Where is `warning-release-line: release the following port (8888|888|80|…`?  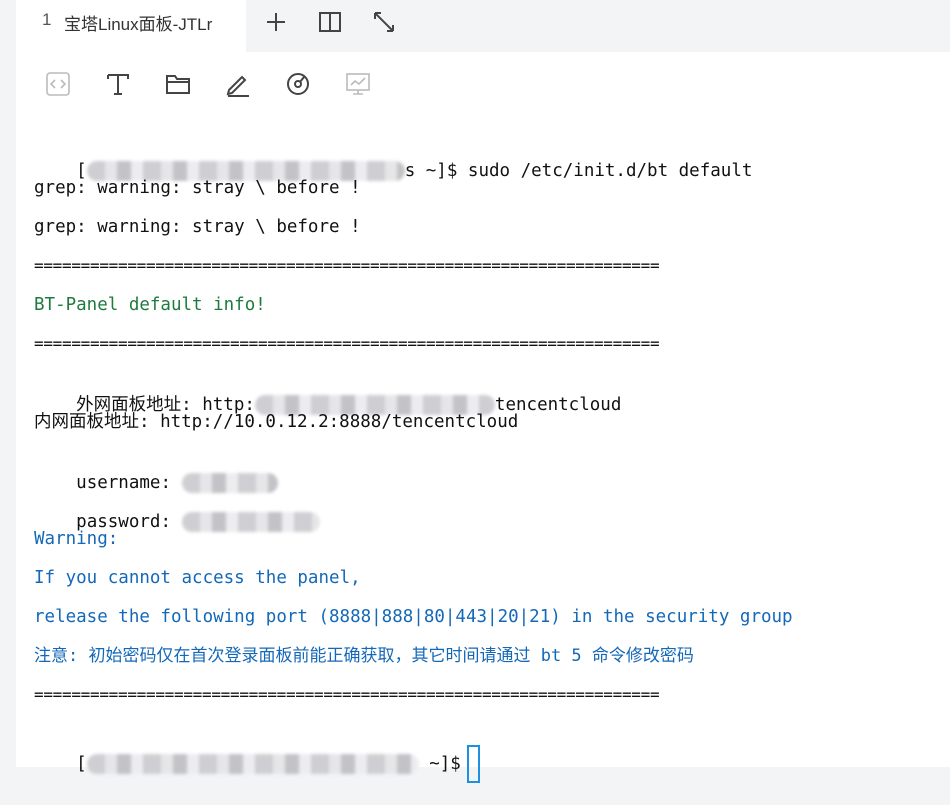
warning-release-line: release the following port (8888|888|80|… is located at coordinates (413, 617).